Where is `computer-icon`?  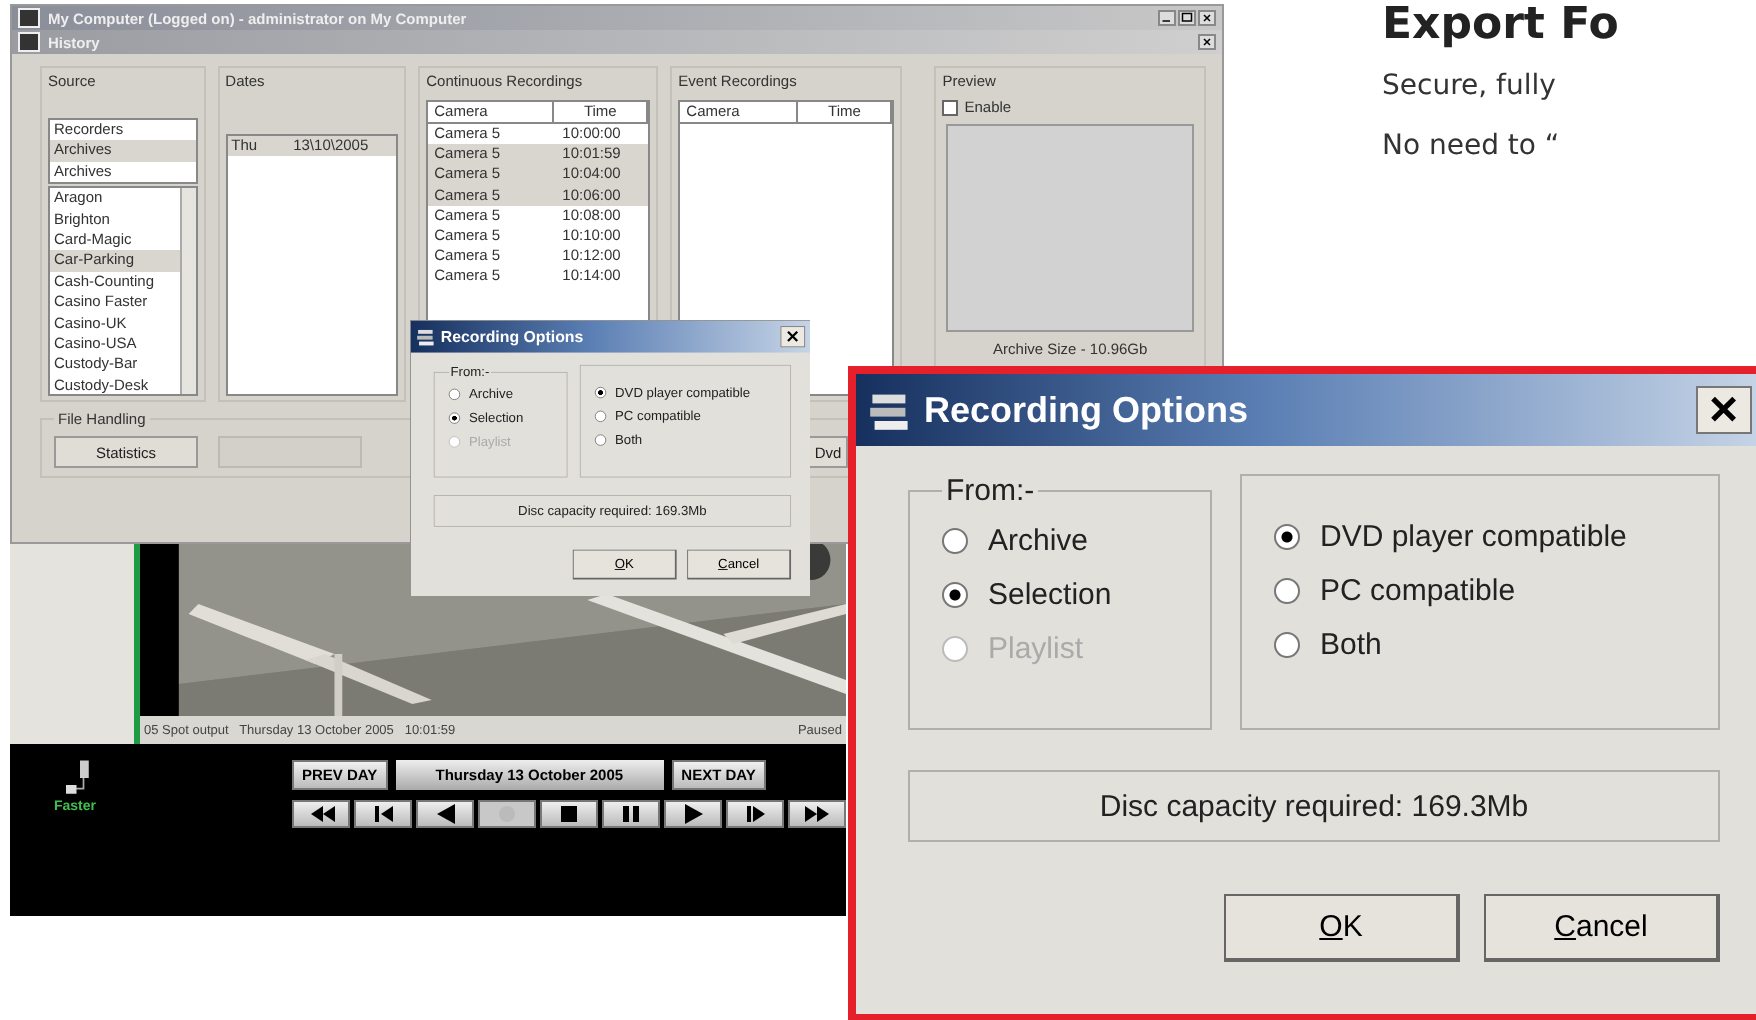 computer-icon is located at coordinates (80, 778).